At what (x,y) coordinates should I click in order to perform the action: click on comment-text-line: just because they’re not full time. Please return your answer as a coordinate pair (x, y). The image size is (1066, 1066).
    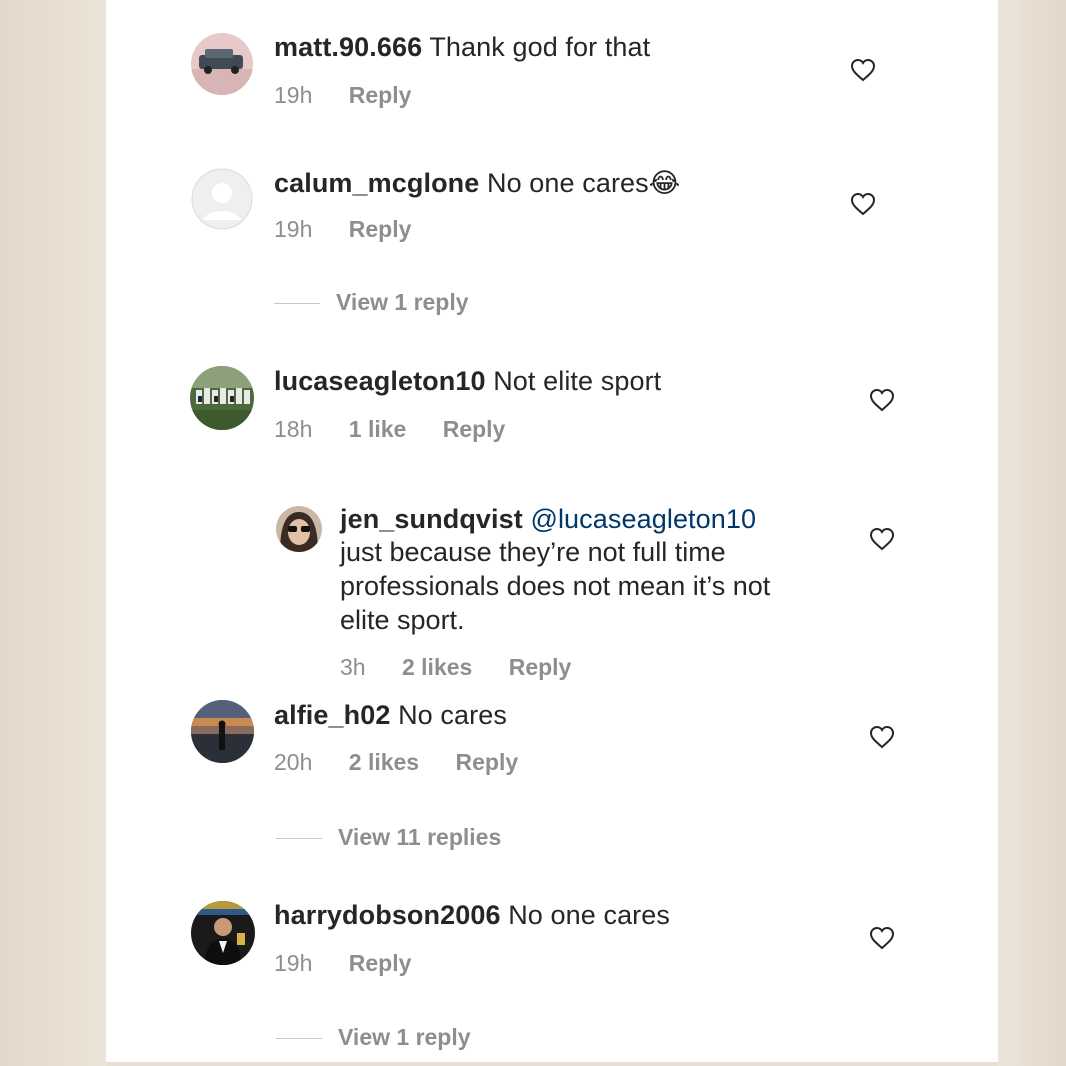
    Looking at the image, I should click on (533, 552).